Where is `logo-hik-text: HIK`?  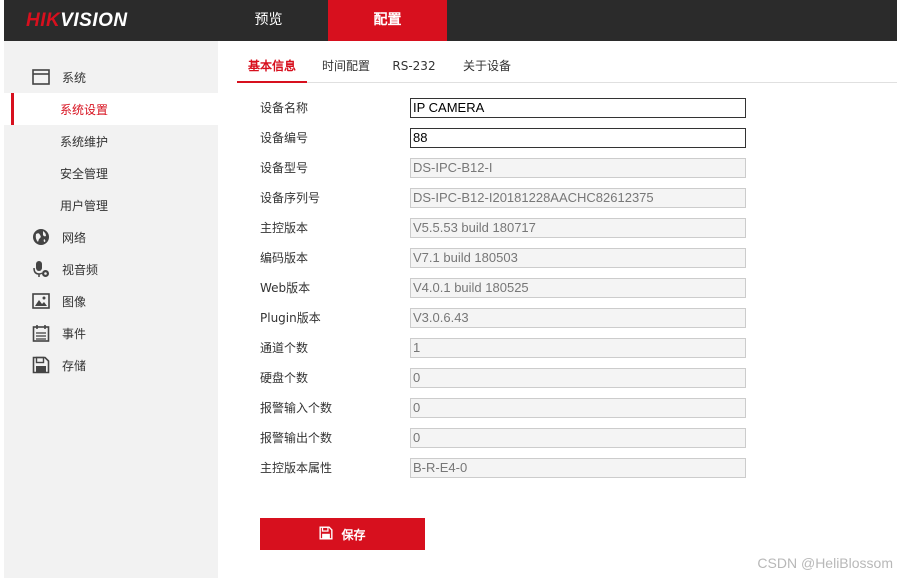 logo-hik-text: HIK is located at coordinates (43, 20).